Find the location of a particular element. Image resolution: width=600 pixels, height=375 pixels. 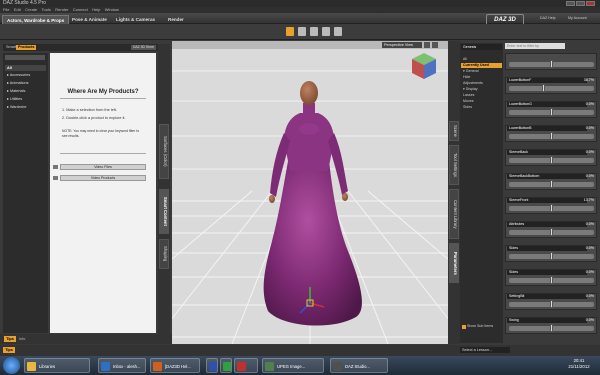

close-button is located at coordinates (590, 3).